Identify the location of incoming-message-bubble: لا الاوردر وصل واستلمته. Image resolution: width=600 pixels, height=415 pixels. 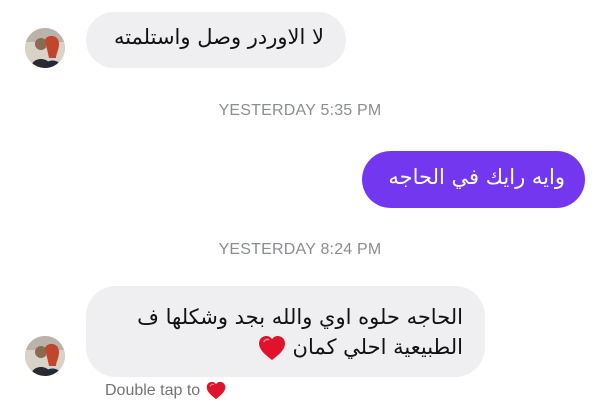
(216, 40).